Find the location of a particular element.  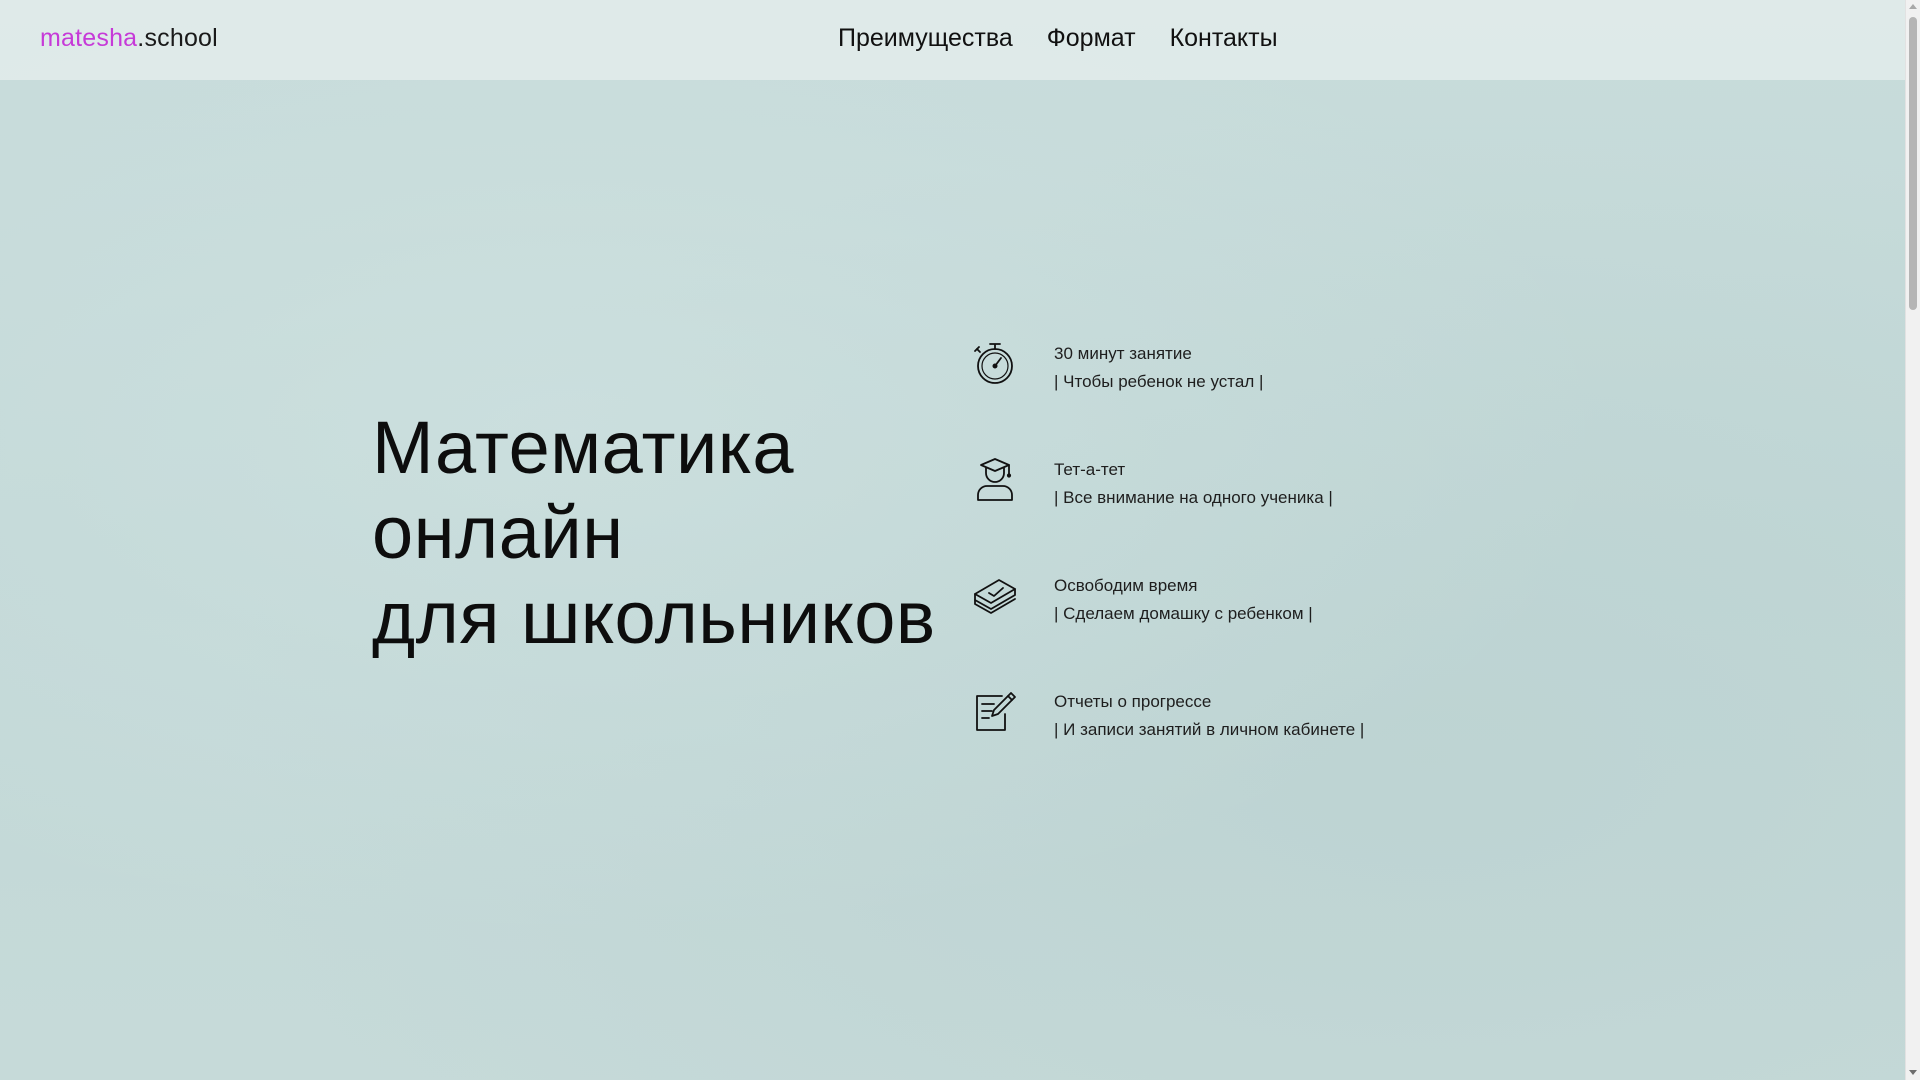

nav-link-format: Формат is located at coordinates (1091, 38).